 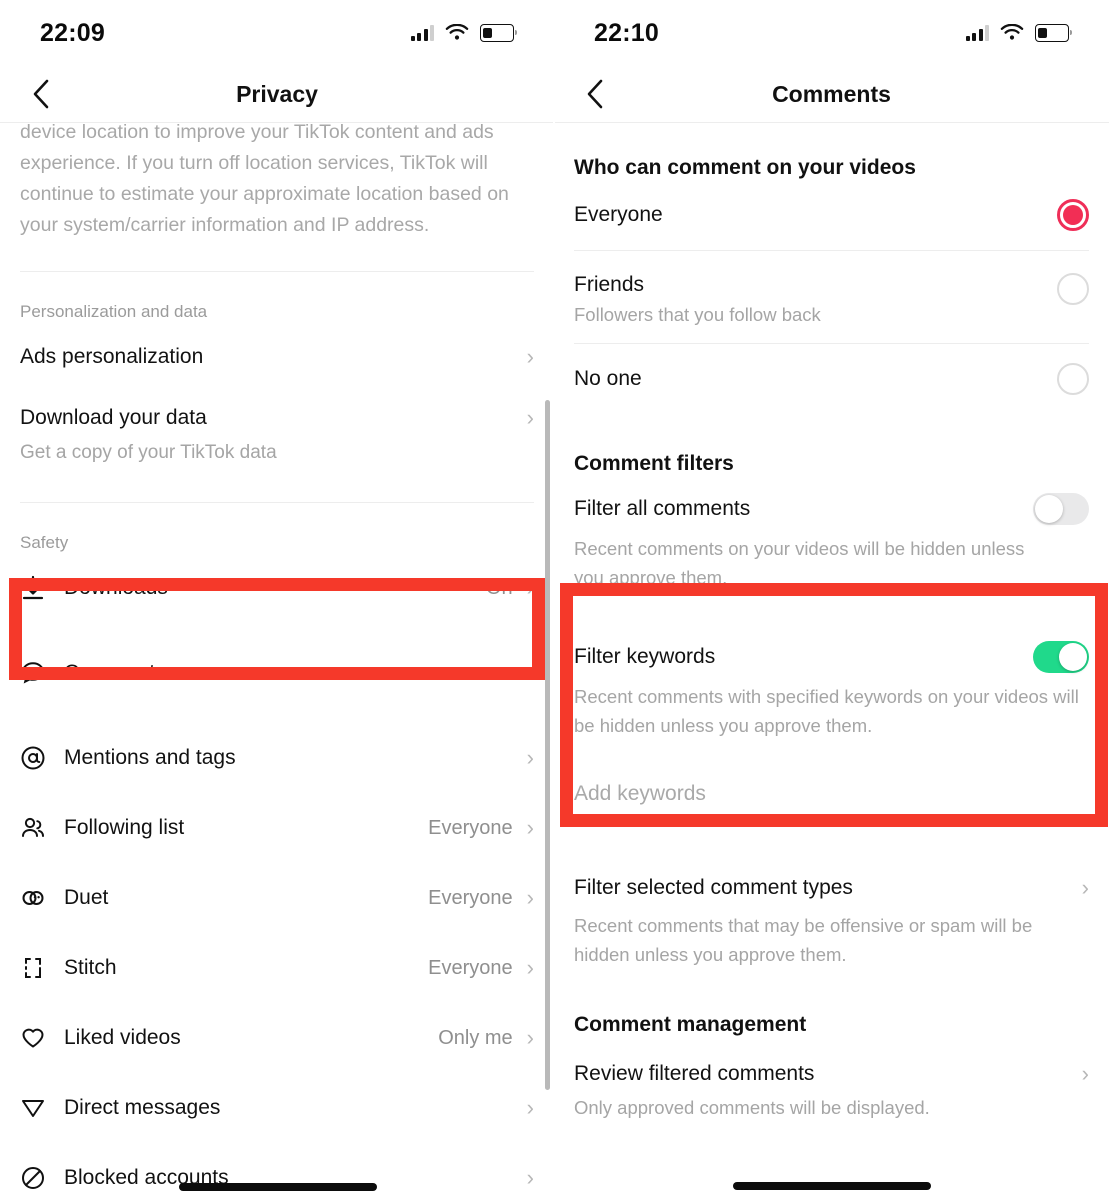 I want to click on screen-divider, so click(x=554, y=600).